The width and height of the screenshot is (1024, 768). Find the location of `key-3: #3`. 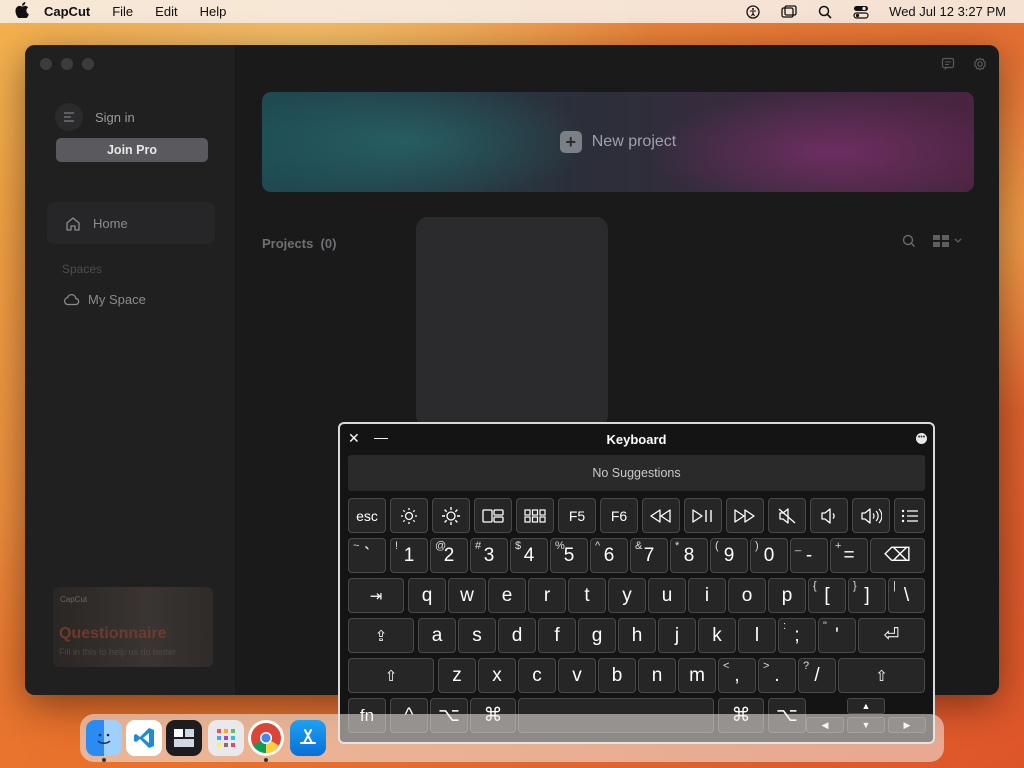

key-3: #3 is located at coordinates (489, 555).